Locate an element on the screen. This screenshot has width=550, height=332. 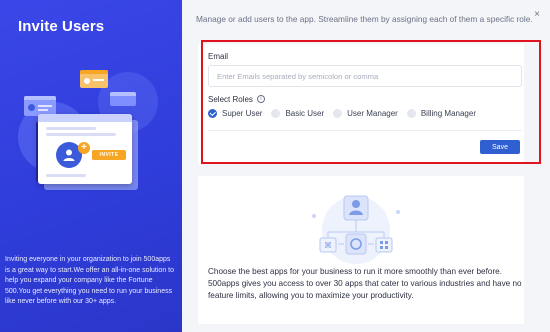
invite-card: + INVITE is located at coordinates (85, 149).